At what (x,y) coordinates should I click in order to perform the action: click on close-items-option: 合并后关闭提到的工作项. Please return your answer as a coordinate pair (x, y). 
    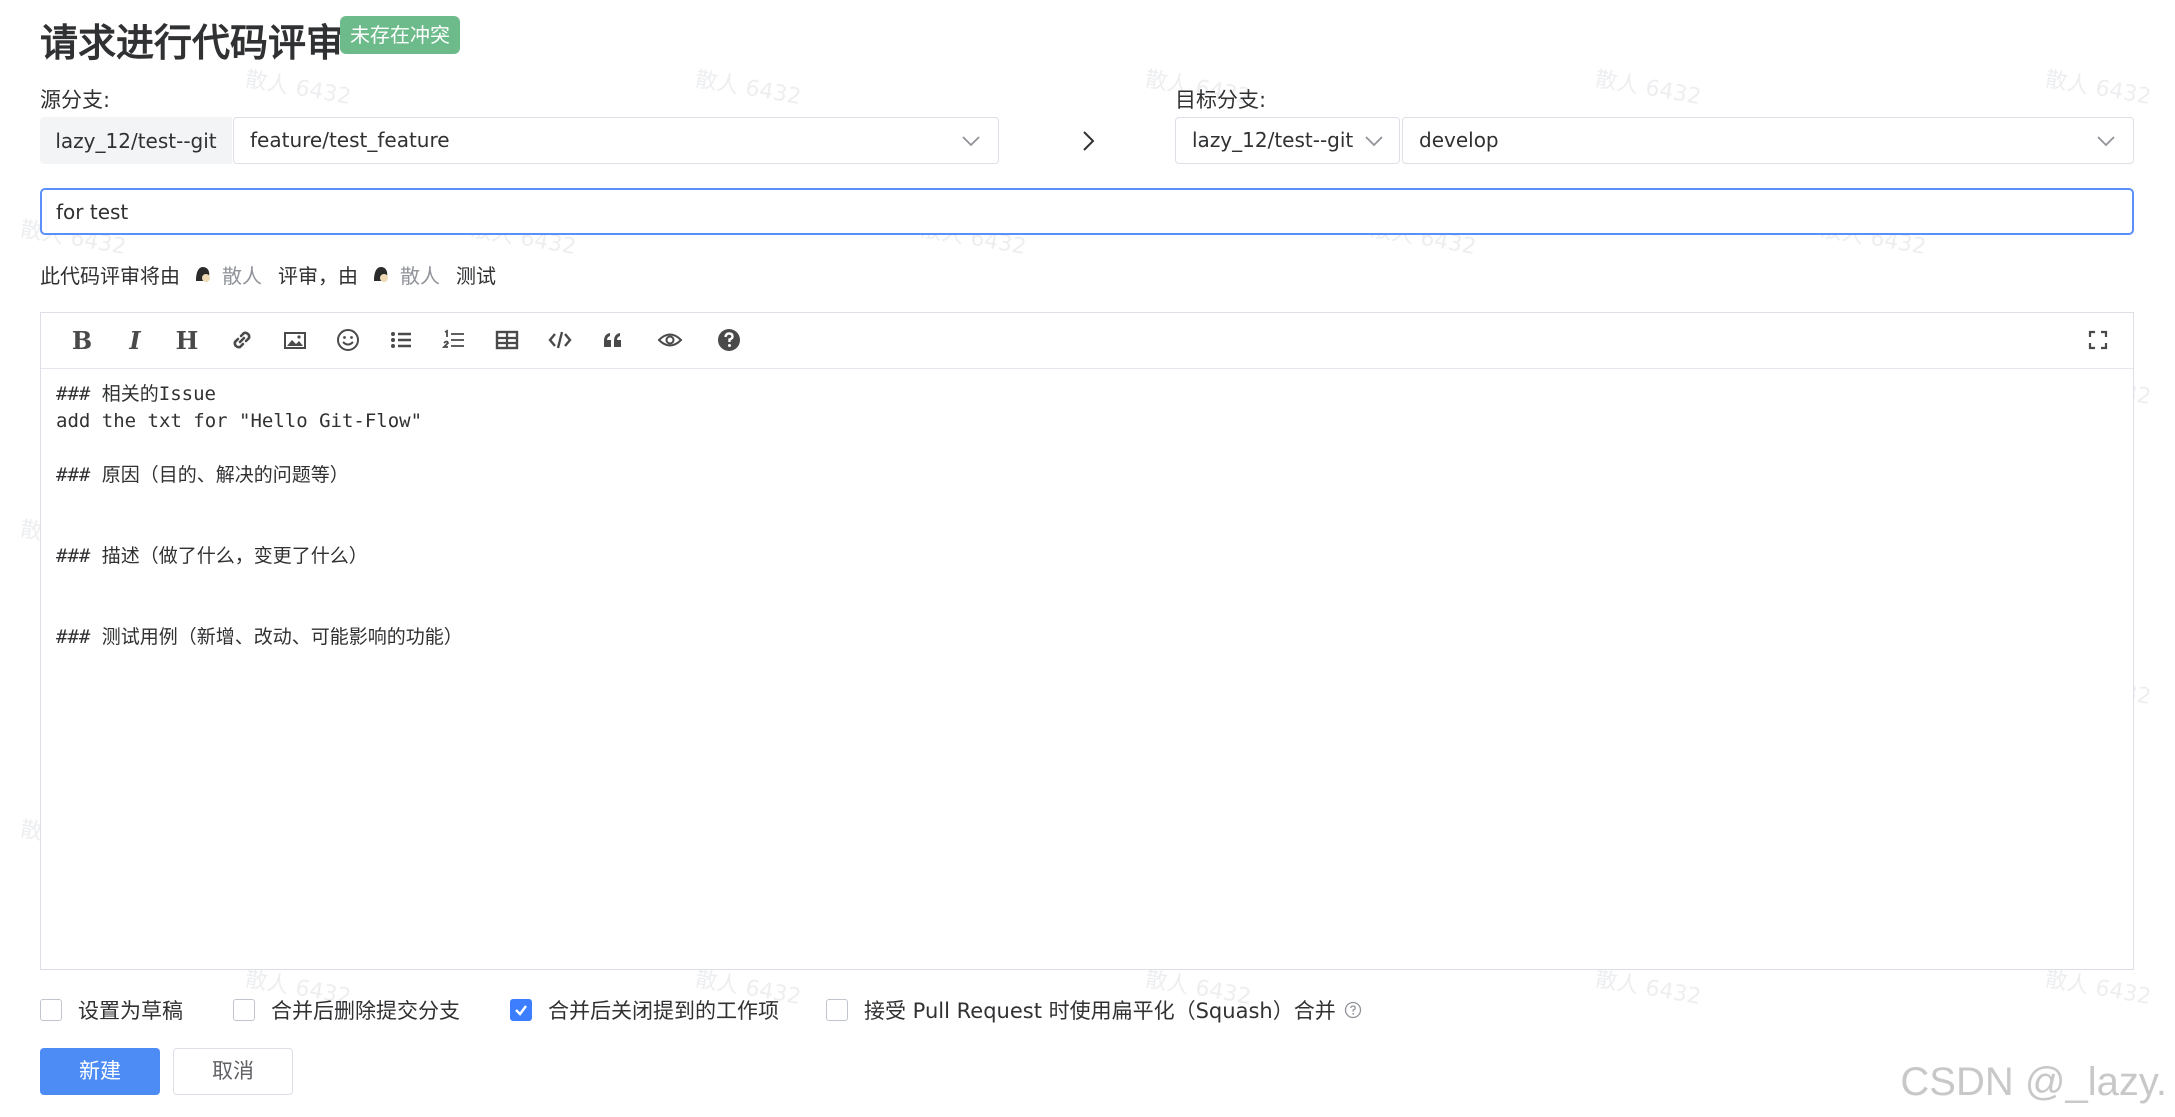
    Looking at the image, I should click on (644, 1010).